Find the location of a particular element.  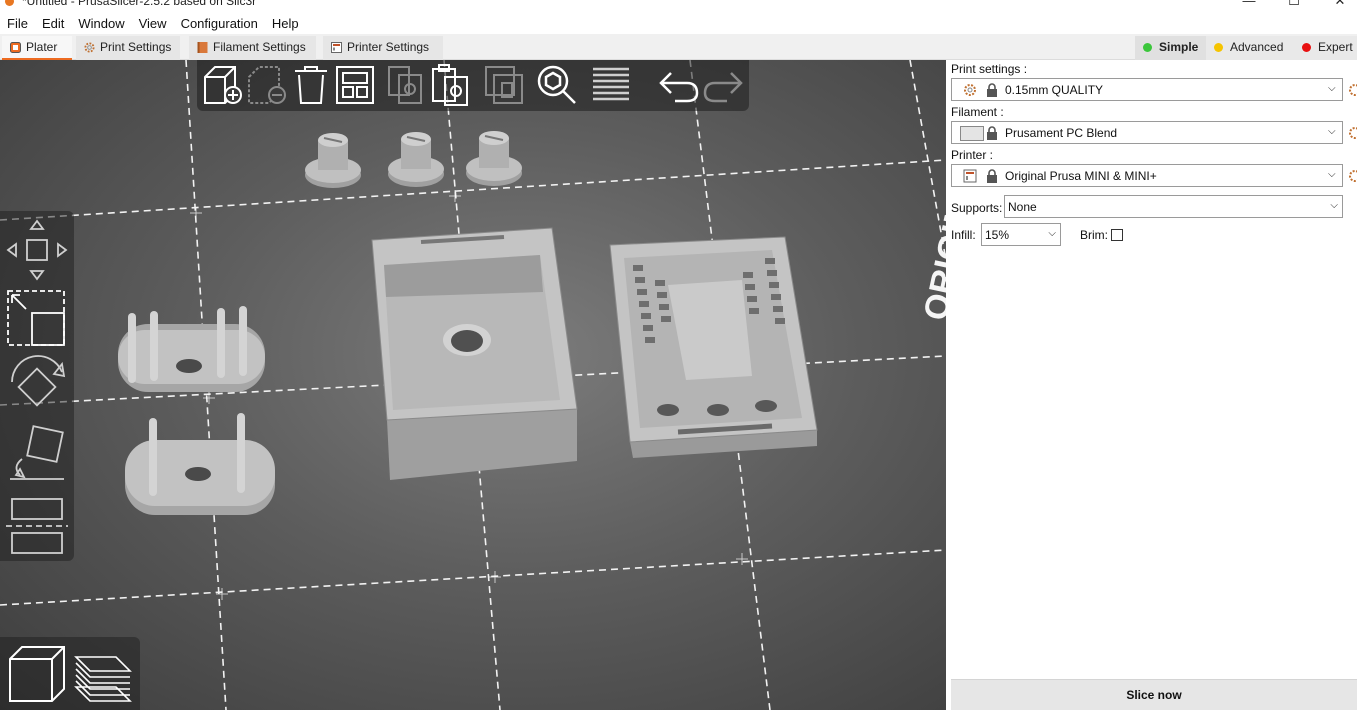

brim-checkbox is located at coordinates (1117, 235).